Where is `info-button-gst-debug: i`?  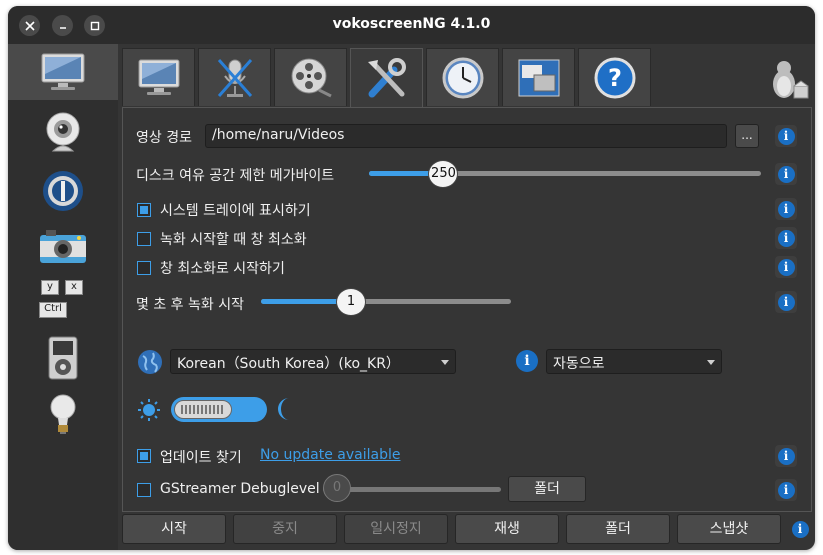
info-button-gst-debug: i is located at coordinates (786, 490).